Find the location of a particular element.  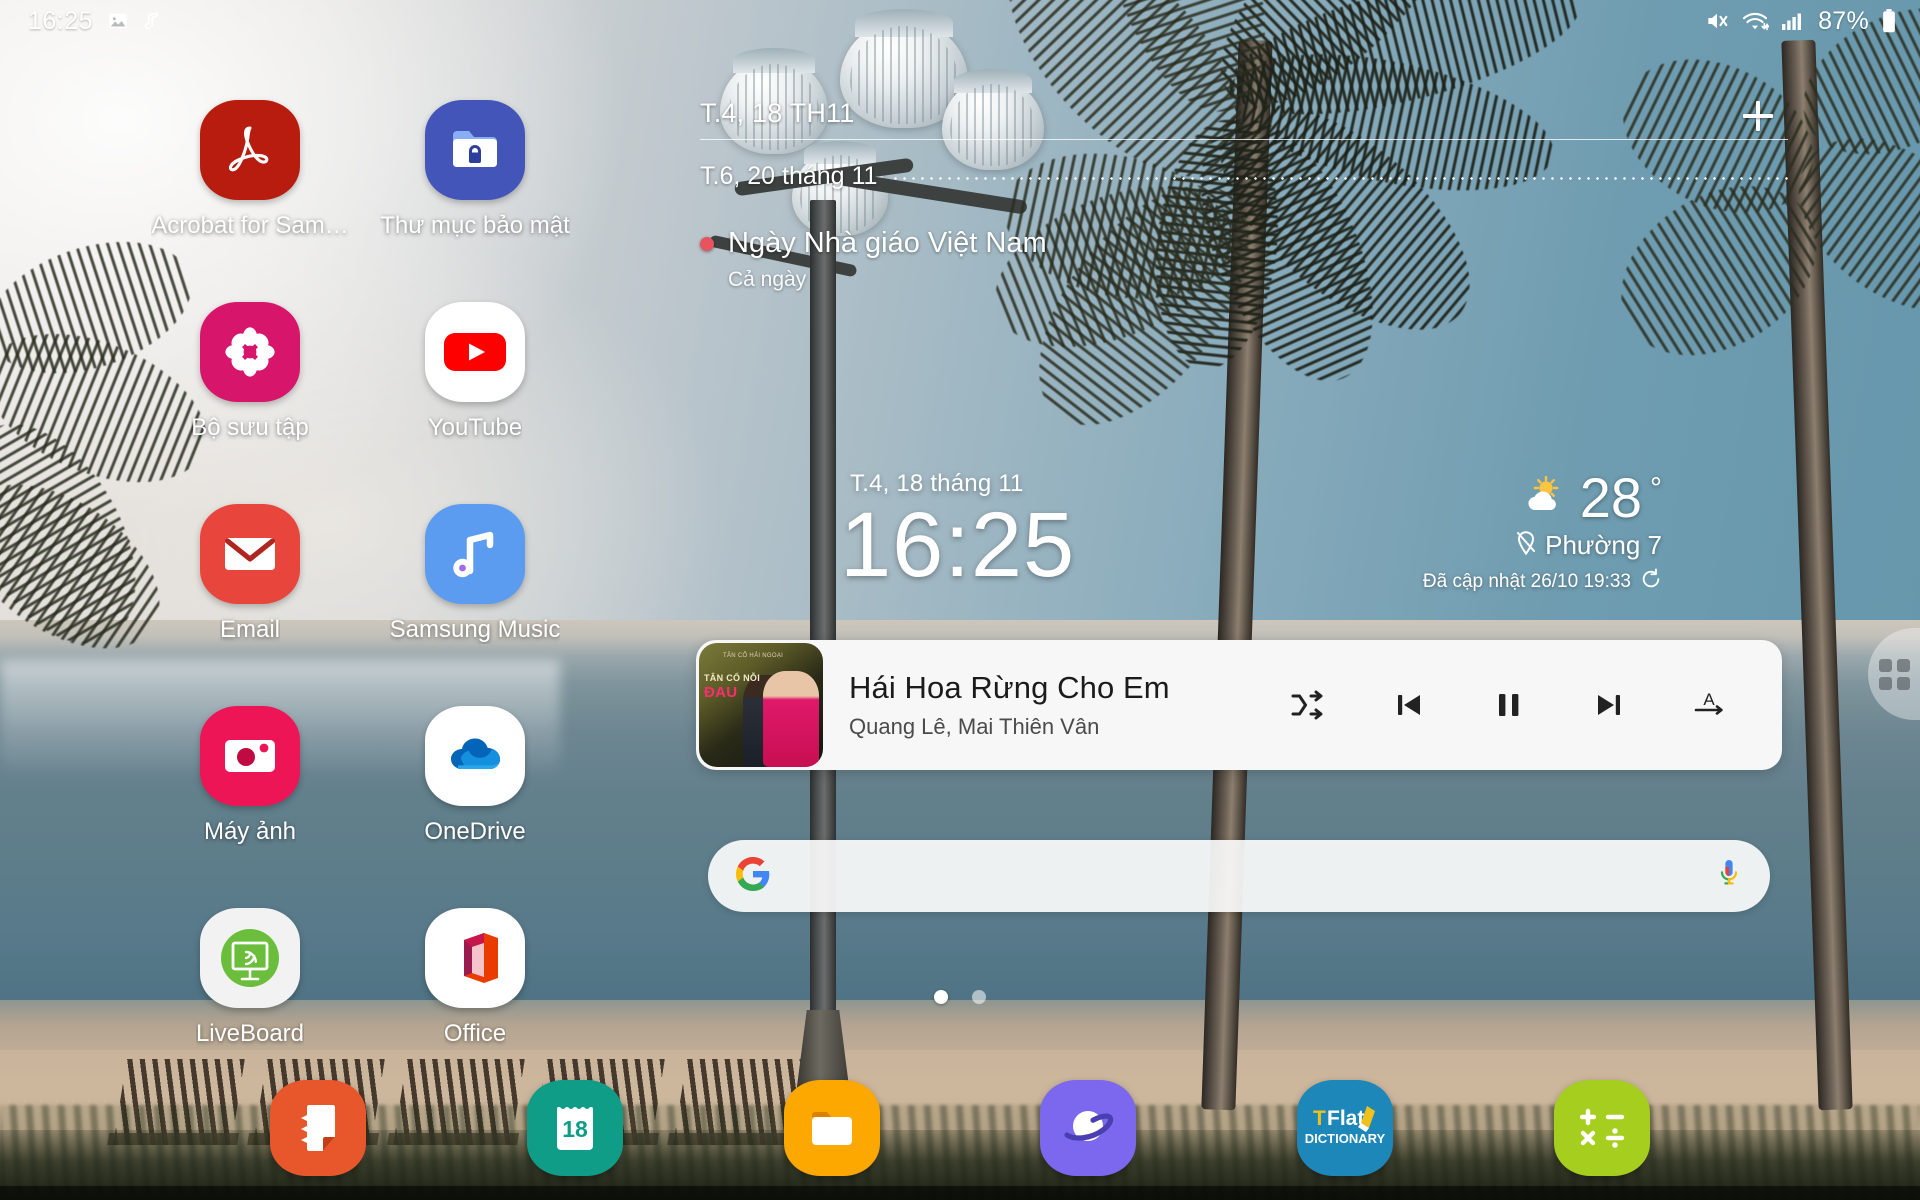

app-email: Email is located at coordinates (250, 574).